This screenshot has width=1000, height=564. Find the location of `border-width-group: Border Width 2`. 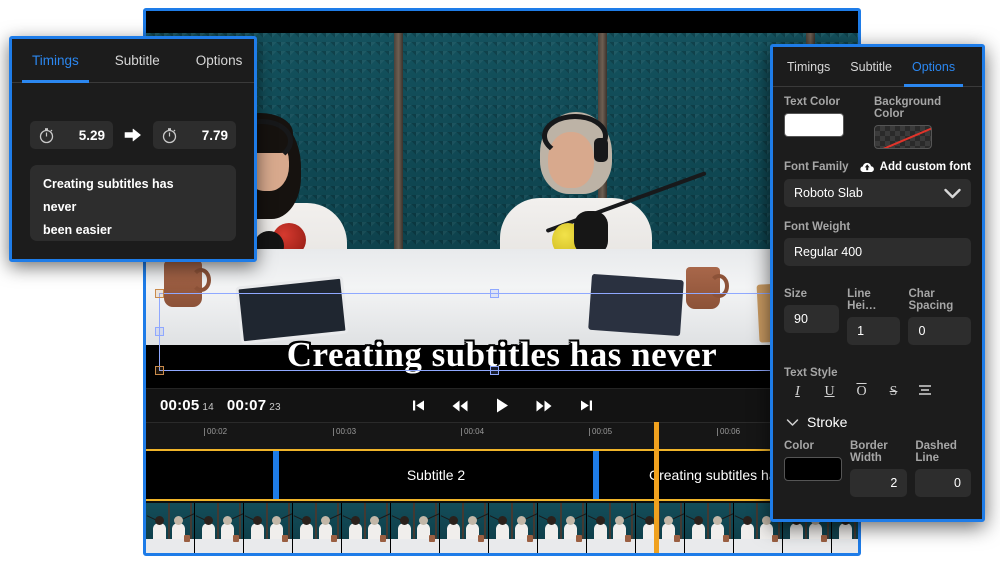

border-width-group: Border Width 2 is located at coordinates (879, 468).